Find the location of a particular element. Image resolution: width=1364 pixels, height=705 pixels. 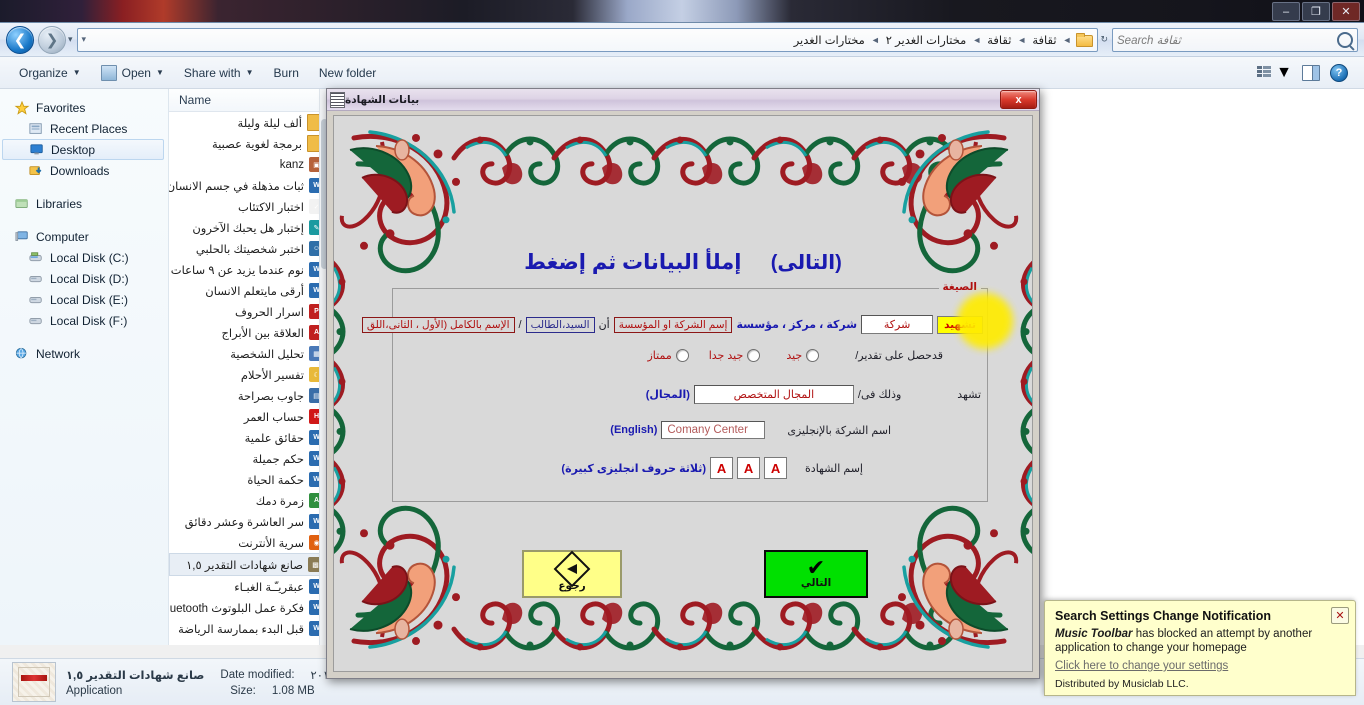

close-button: ✕ is located at coordinates (1346, 11).